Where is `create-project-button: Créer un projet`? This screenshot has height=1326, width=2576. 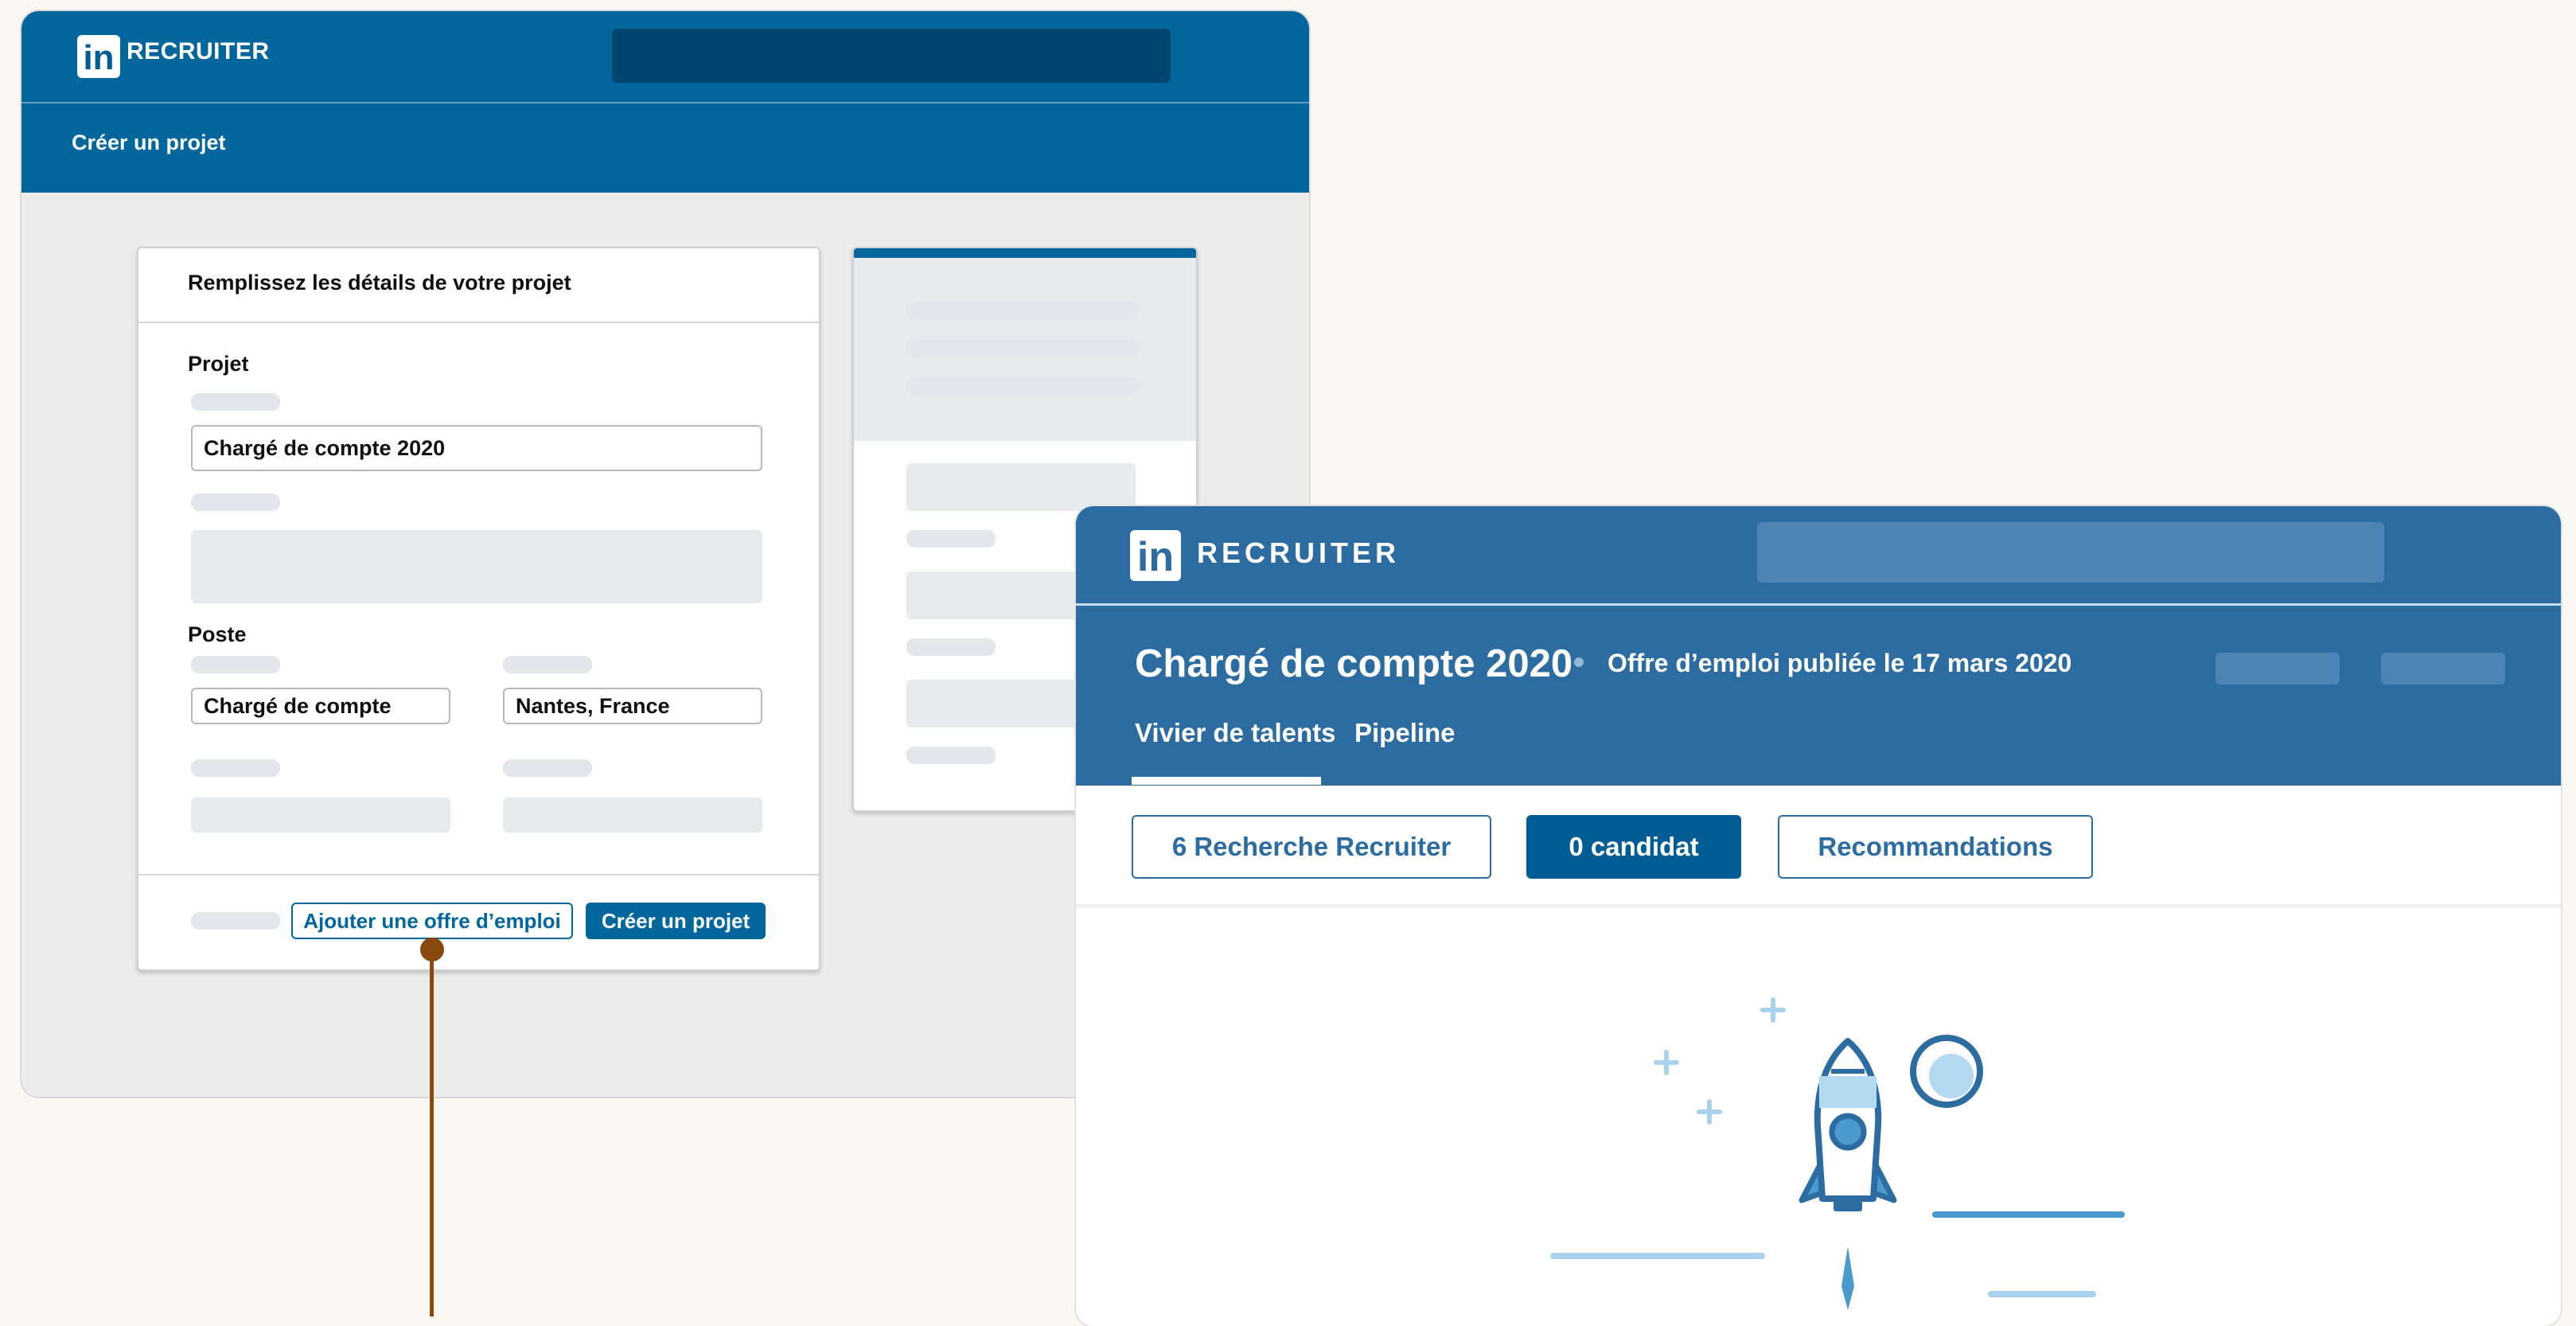
create-project-button: Créer un projet is located at coordinates (676, 921).